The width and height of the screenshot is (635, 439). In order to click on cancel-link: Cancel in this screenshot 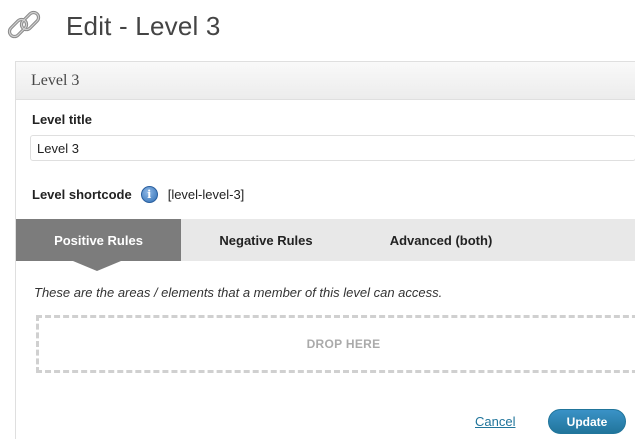, I will do `click(495, 421)`.